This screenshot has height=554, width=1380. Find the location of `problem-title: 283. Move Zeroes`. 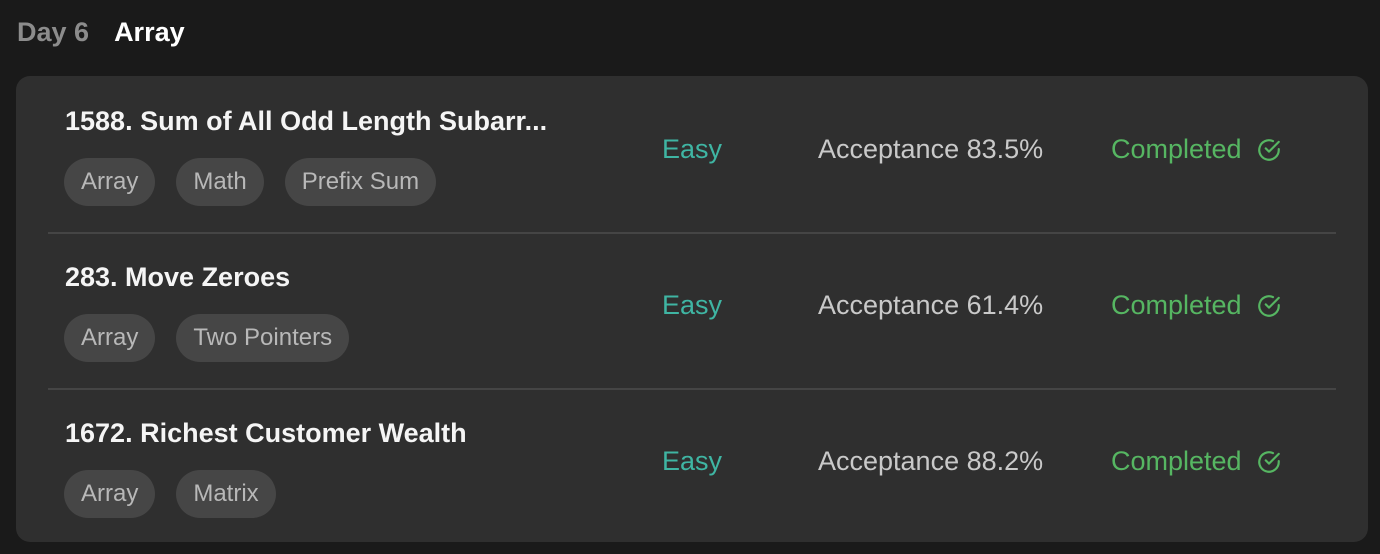

problem-title: 283. Move Zeroes is located at coordinates (177, 277).